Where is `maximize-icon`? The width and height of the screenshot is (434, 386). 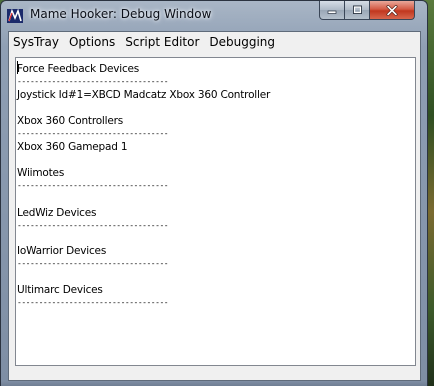 maximize-icon is located at coordinates (357, 9).